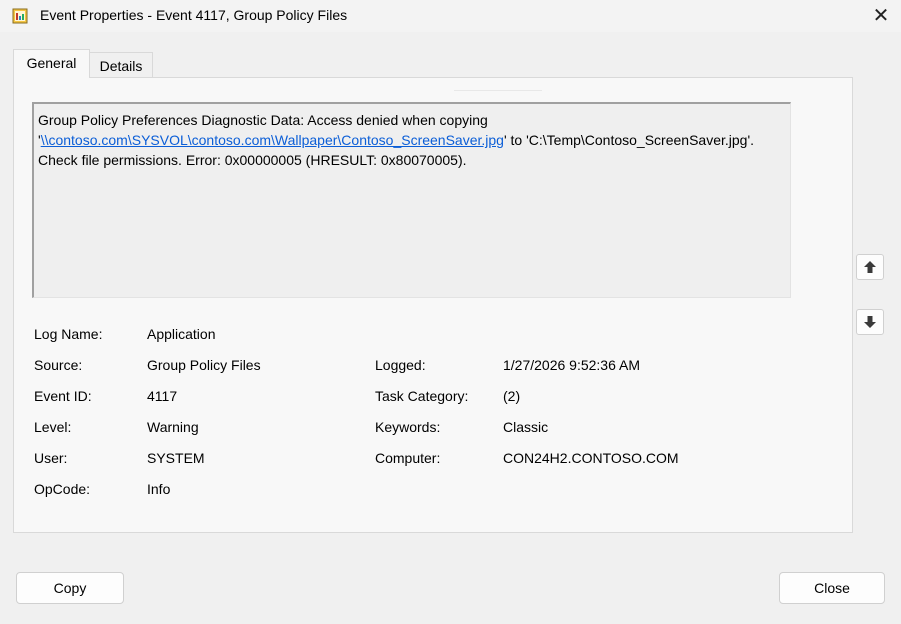  What do you see at coordinates (51, 63) in the screenshot?
I see `tab-general: General` at bounding box center [51, 63].